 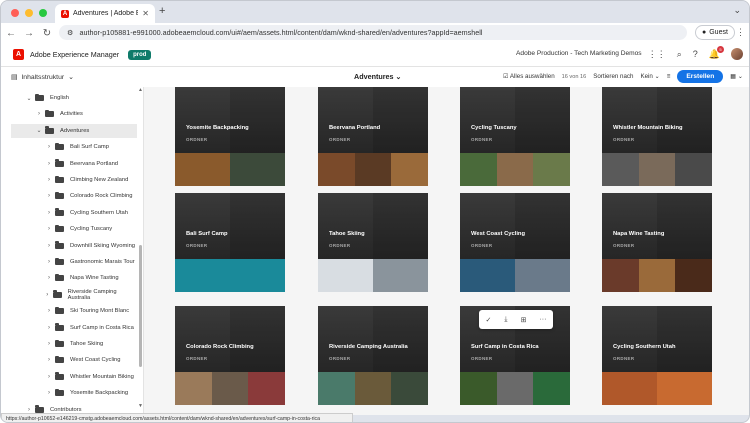 What do you see at coordinates (87, 344) in the screenshot?
I see `tree-item-label: Tahoe Skiing` at bounding box center [87, 344].